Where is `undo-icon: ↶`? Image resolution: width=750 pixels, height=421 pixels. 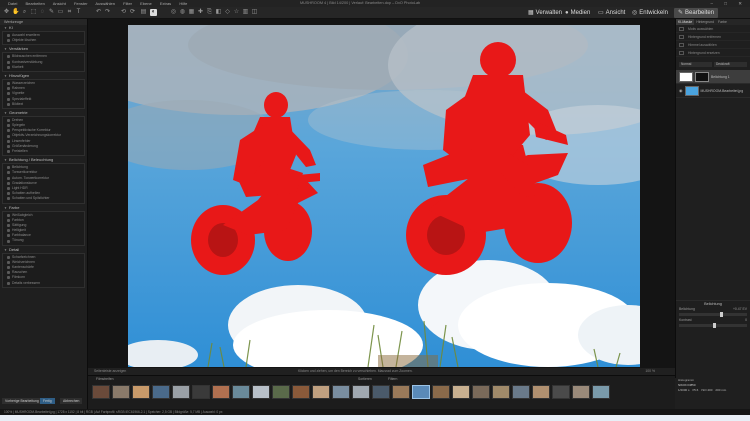
undo-icon: ↶ is located at coordinates (98, 12).